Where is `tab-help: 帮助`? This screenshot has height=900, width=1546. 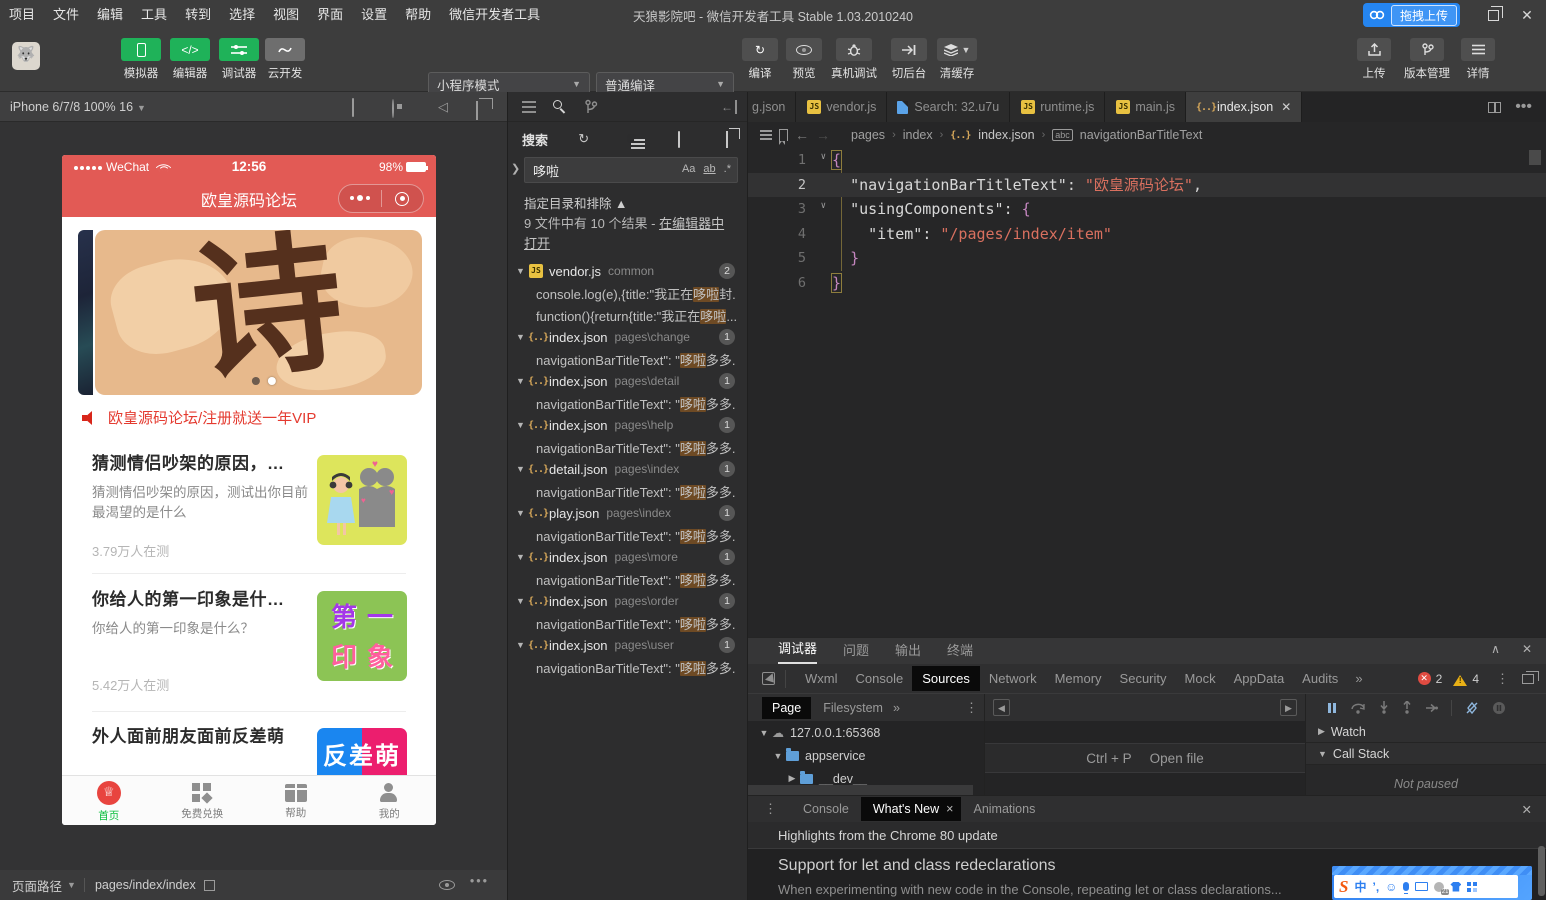 tab-help: 帮助 is located at coordinates (296, 800).